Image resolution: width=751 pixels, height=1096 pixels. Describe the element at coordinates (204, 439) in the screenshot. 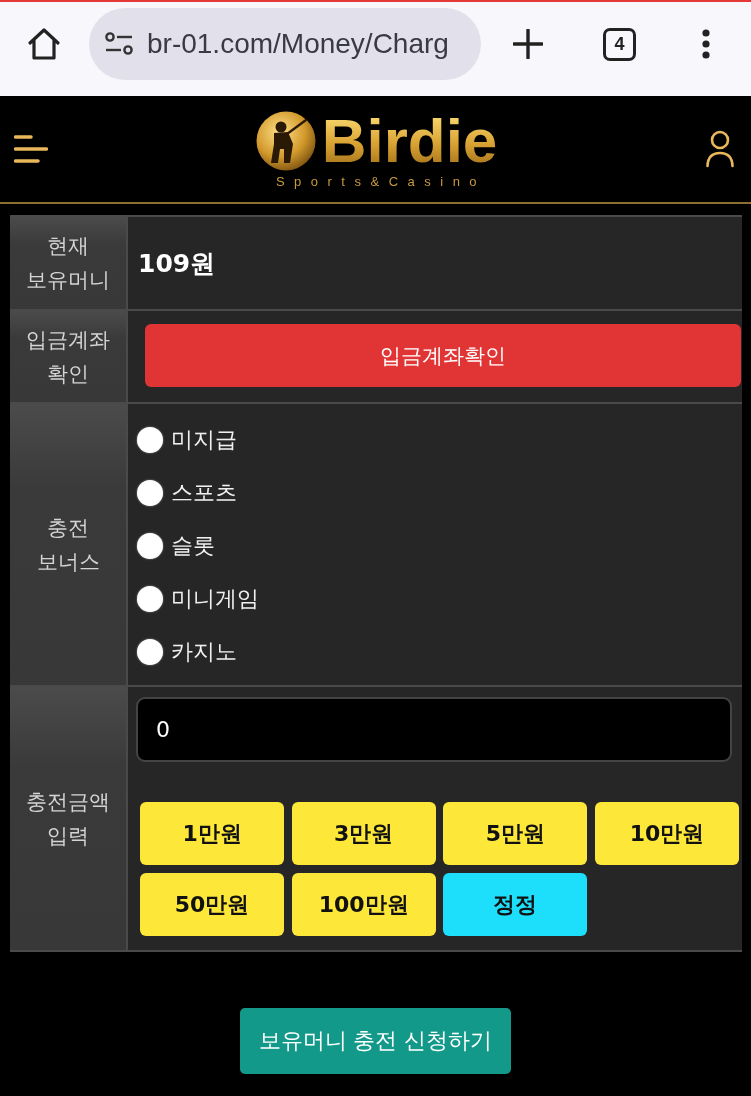

I see `option-label: 미지급` at that location.